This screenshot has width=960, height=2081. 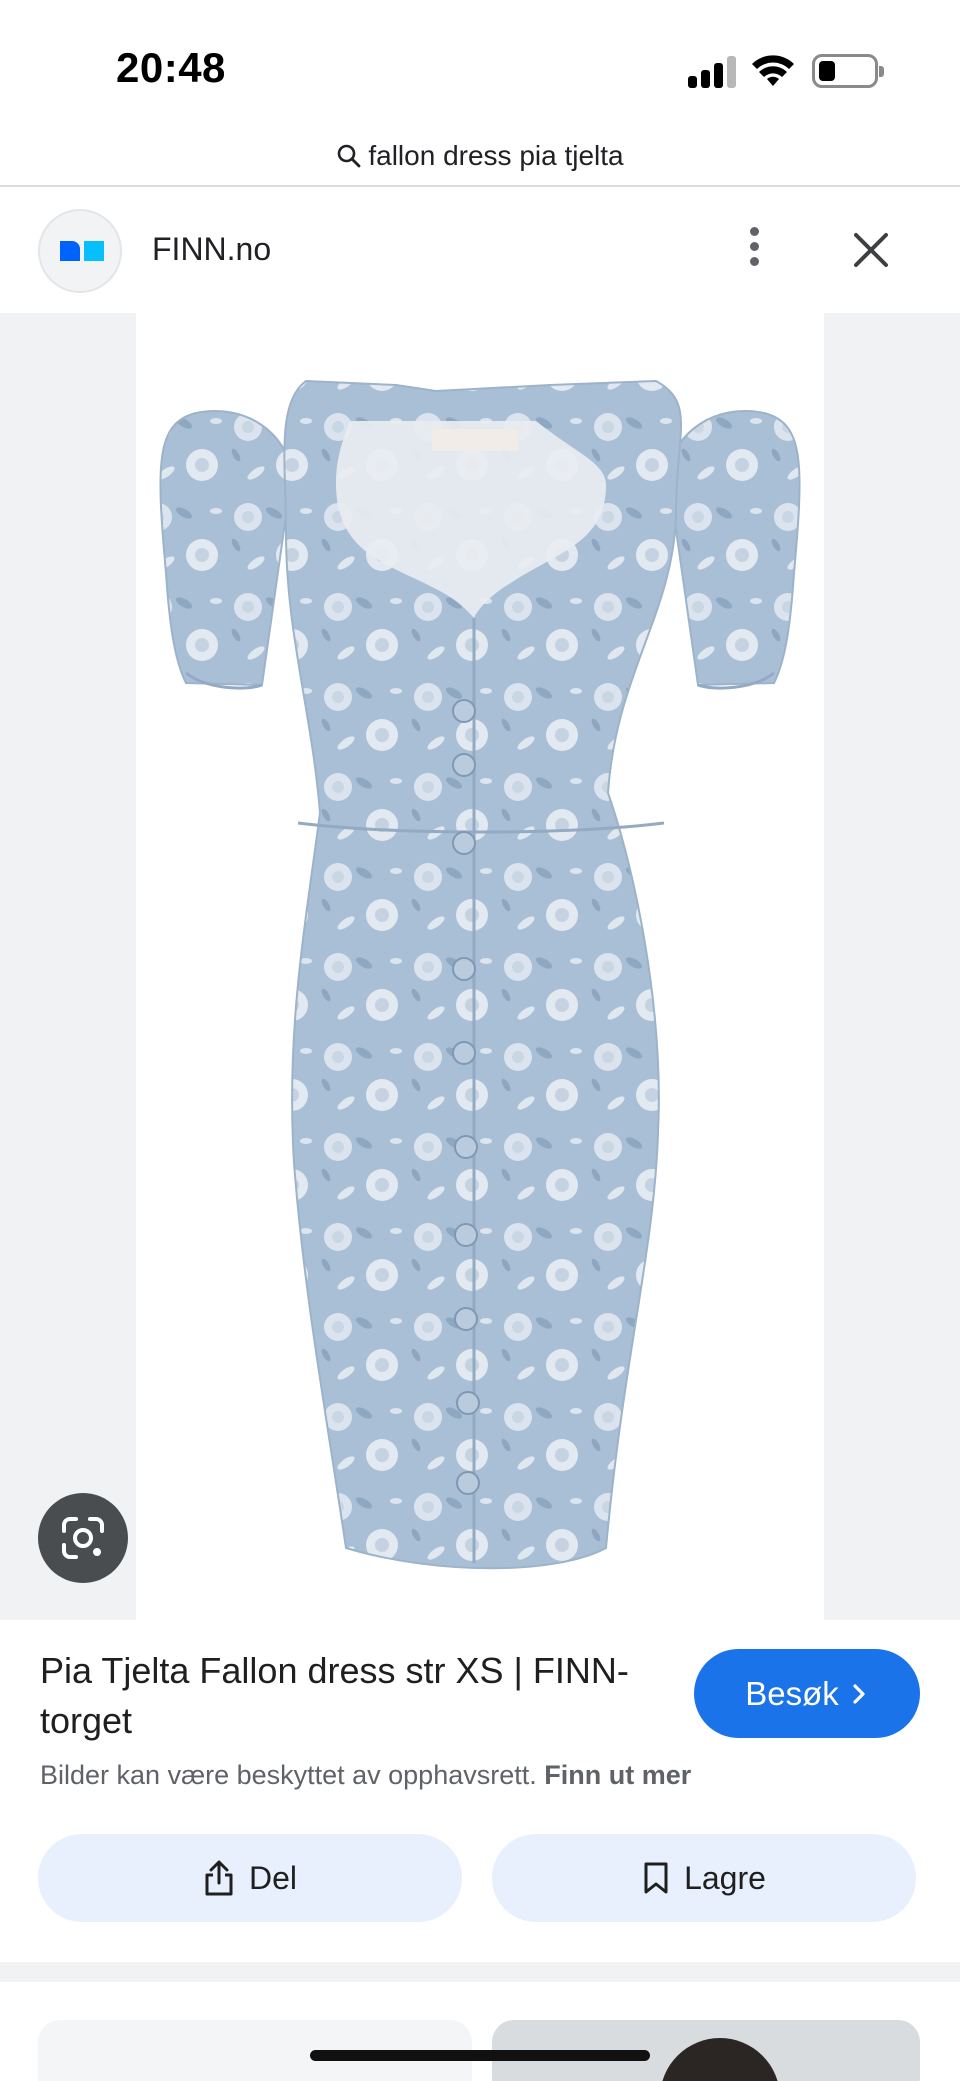 What do you see at coordinates (754, 248) in the screenshot?
I see `more-vert-icon` at bounding box center [754, 248].